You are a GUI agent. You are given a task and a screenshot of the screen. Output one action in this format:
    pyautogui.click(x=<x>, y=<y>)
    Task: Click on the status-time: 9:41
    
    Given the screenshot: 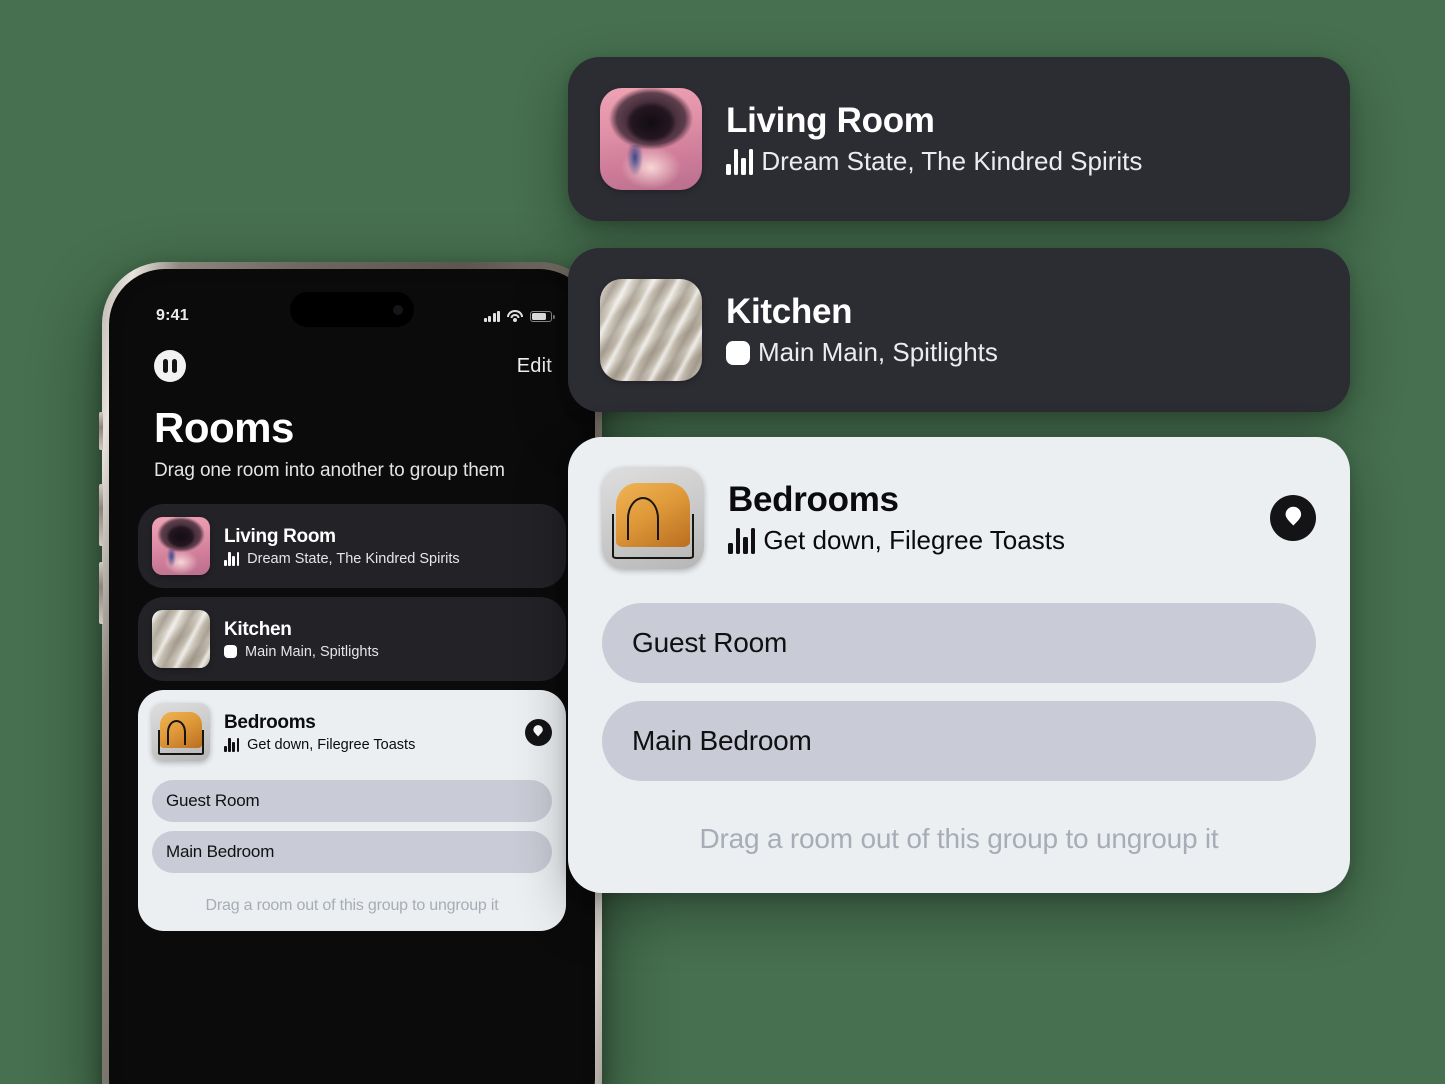 What is the action you would take?
    pyautogui.click(x=172, y=315)
    